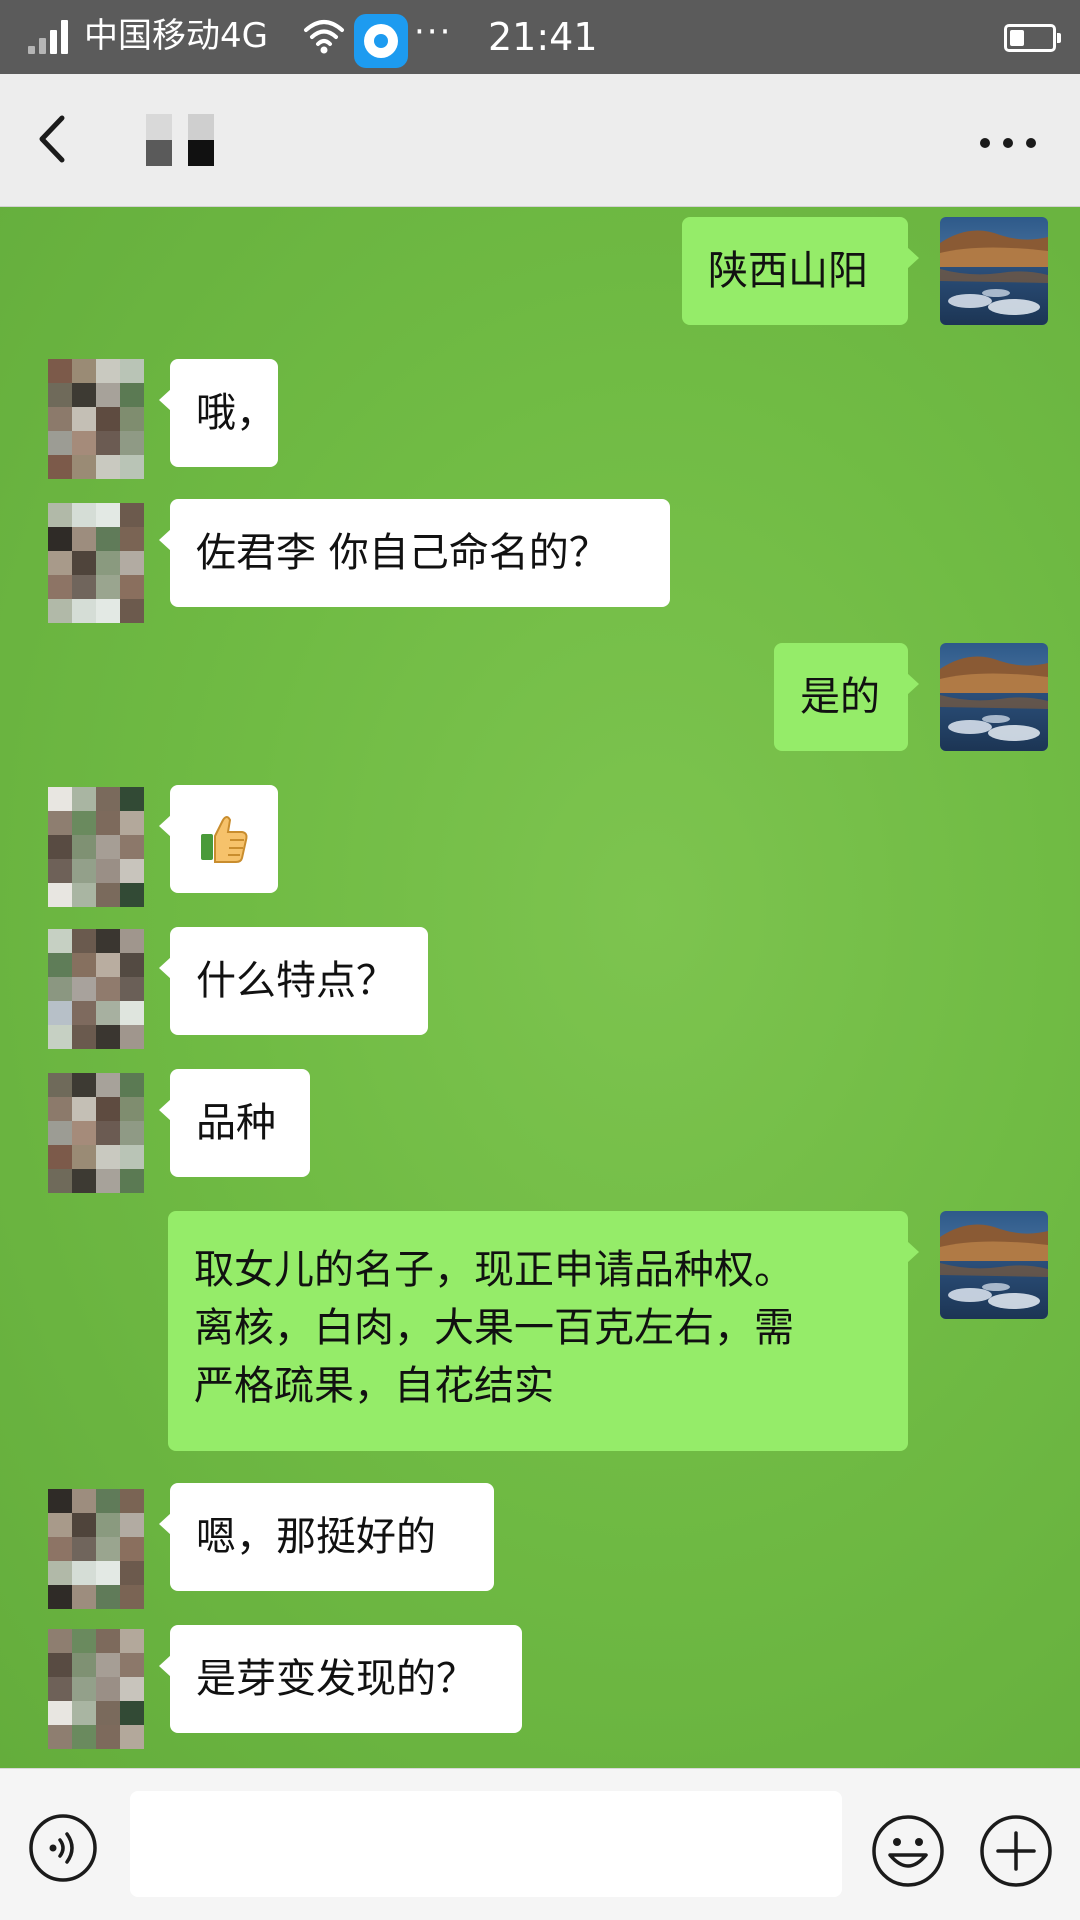 Image resolution: width=1080 pixels, height=1920 pixels. I want to click on input-bar, so click(540, 1844).